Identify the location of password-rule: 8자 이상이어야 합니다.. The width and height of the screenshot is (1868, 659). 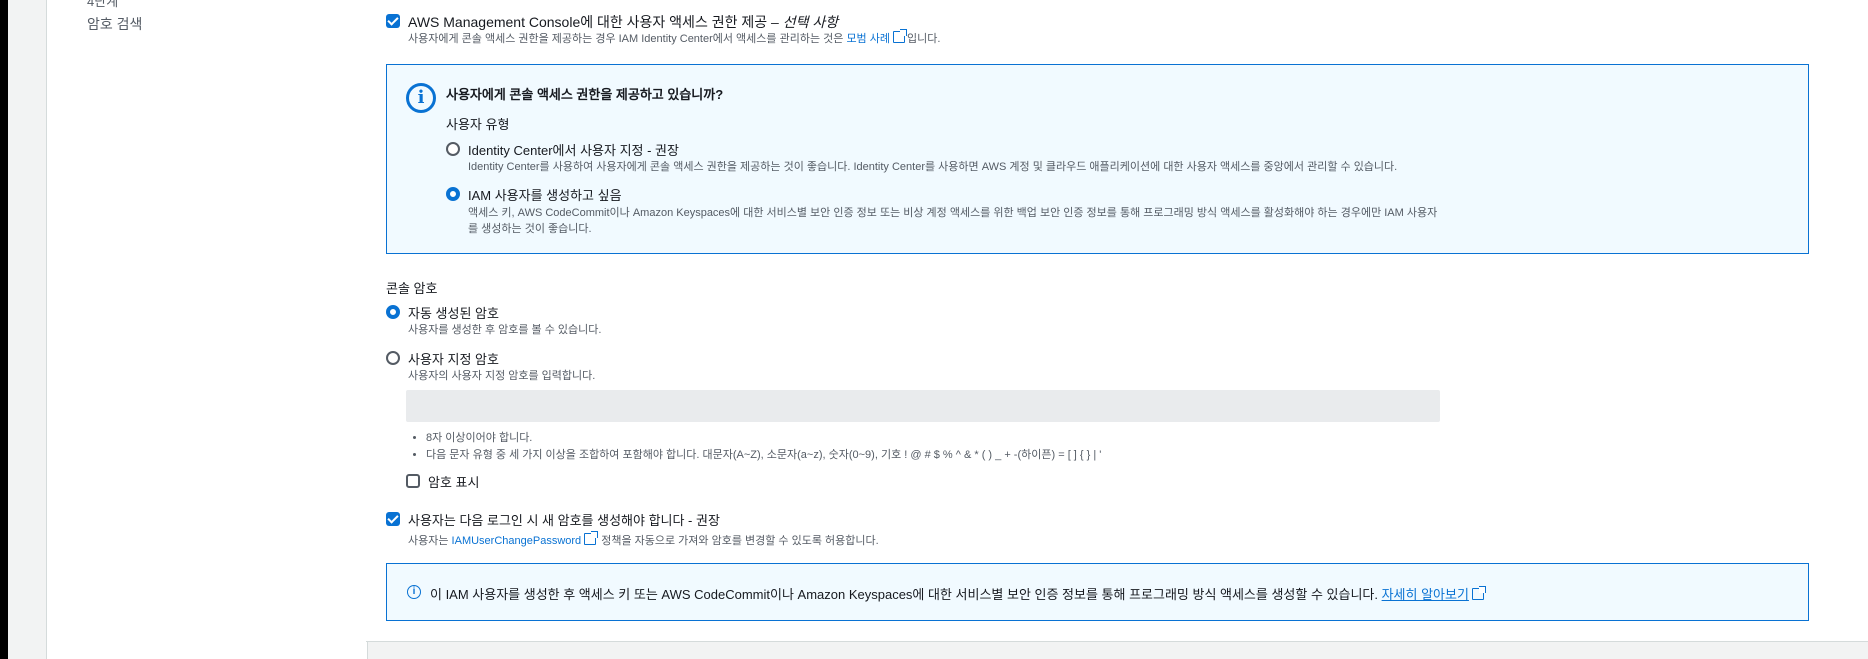
(763, 438).